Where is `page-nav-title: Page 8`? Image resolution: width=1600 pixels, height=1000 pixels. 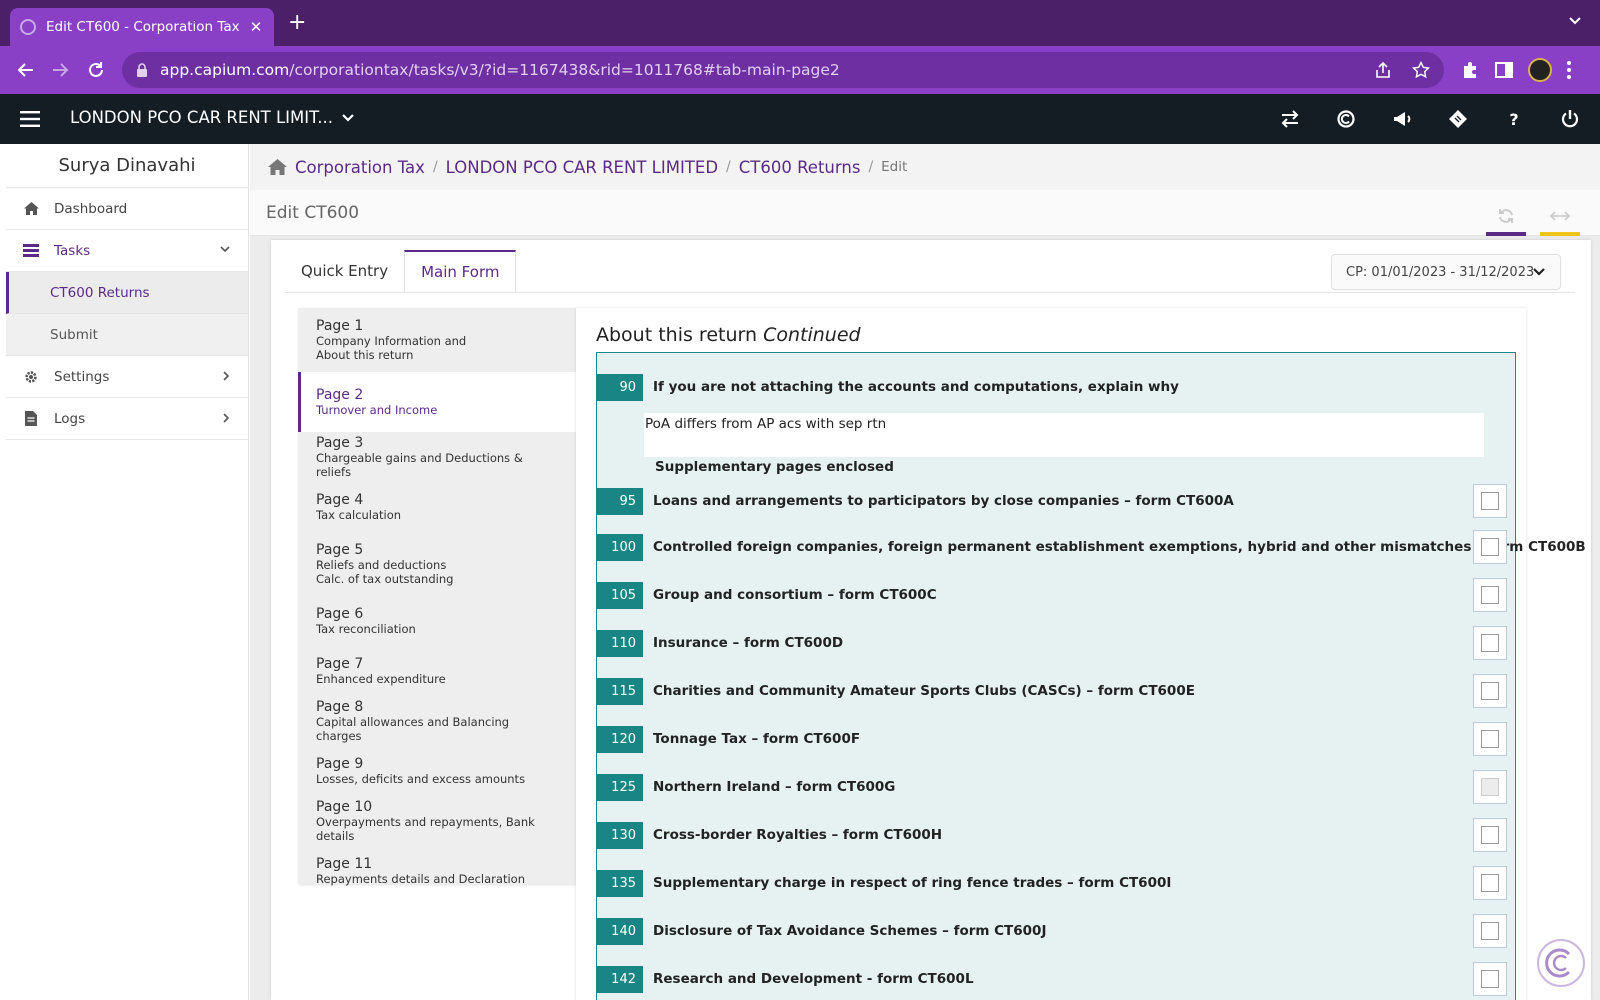 page-nav-title: Page 8 is located at coordinates (340, 707).